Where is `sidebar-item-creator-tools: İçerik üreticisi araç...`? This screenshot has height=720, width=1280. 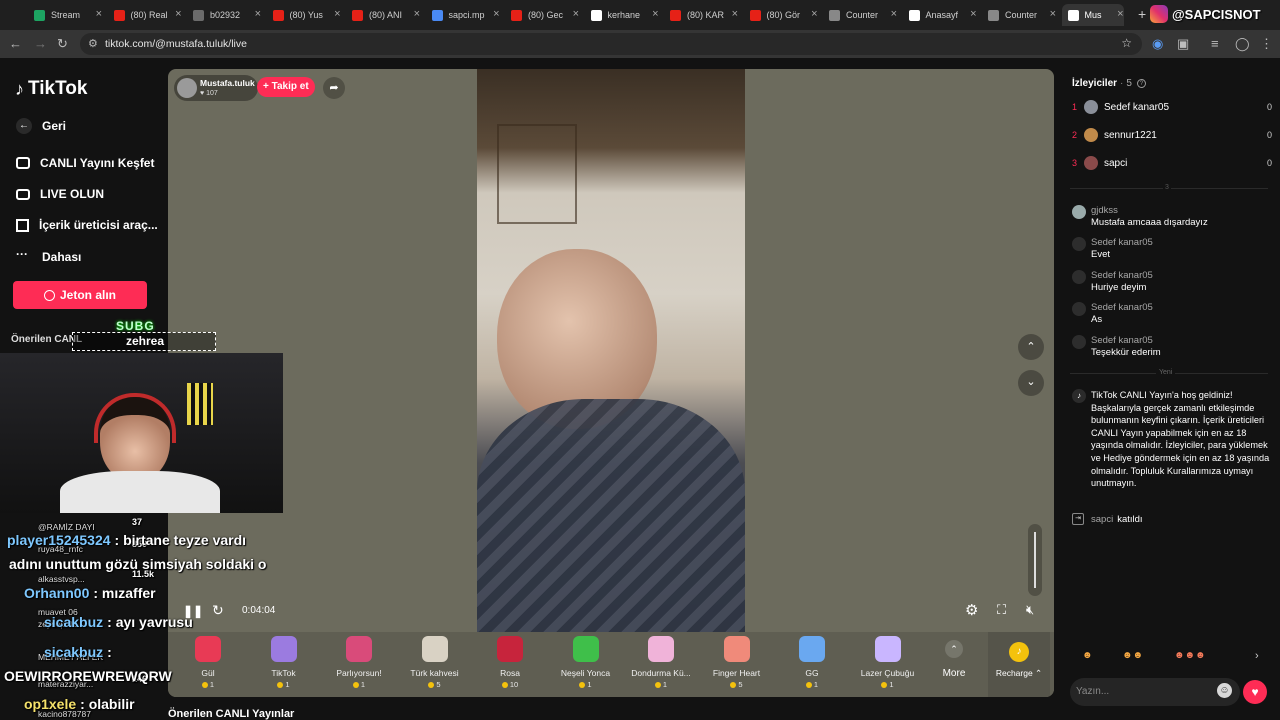
sidebar-item-creator-tools: İçerik üreticisi araç... is located at coordinates (87, 225).